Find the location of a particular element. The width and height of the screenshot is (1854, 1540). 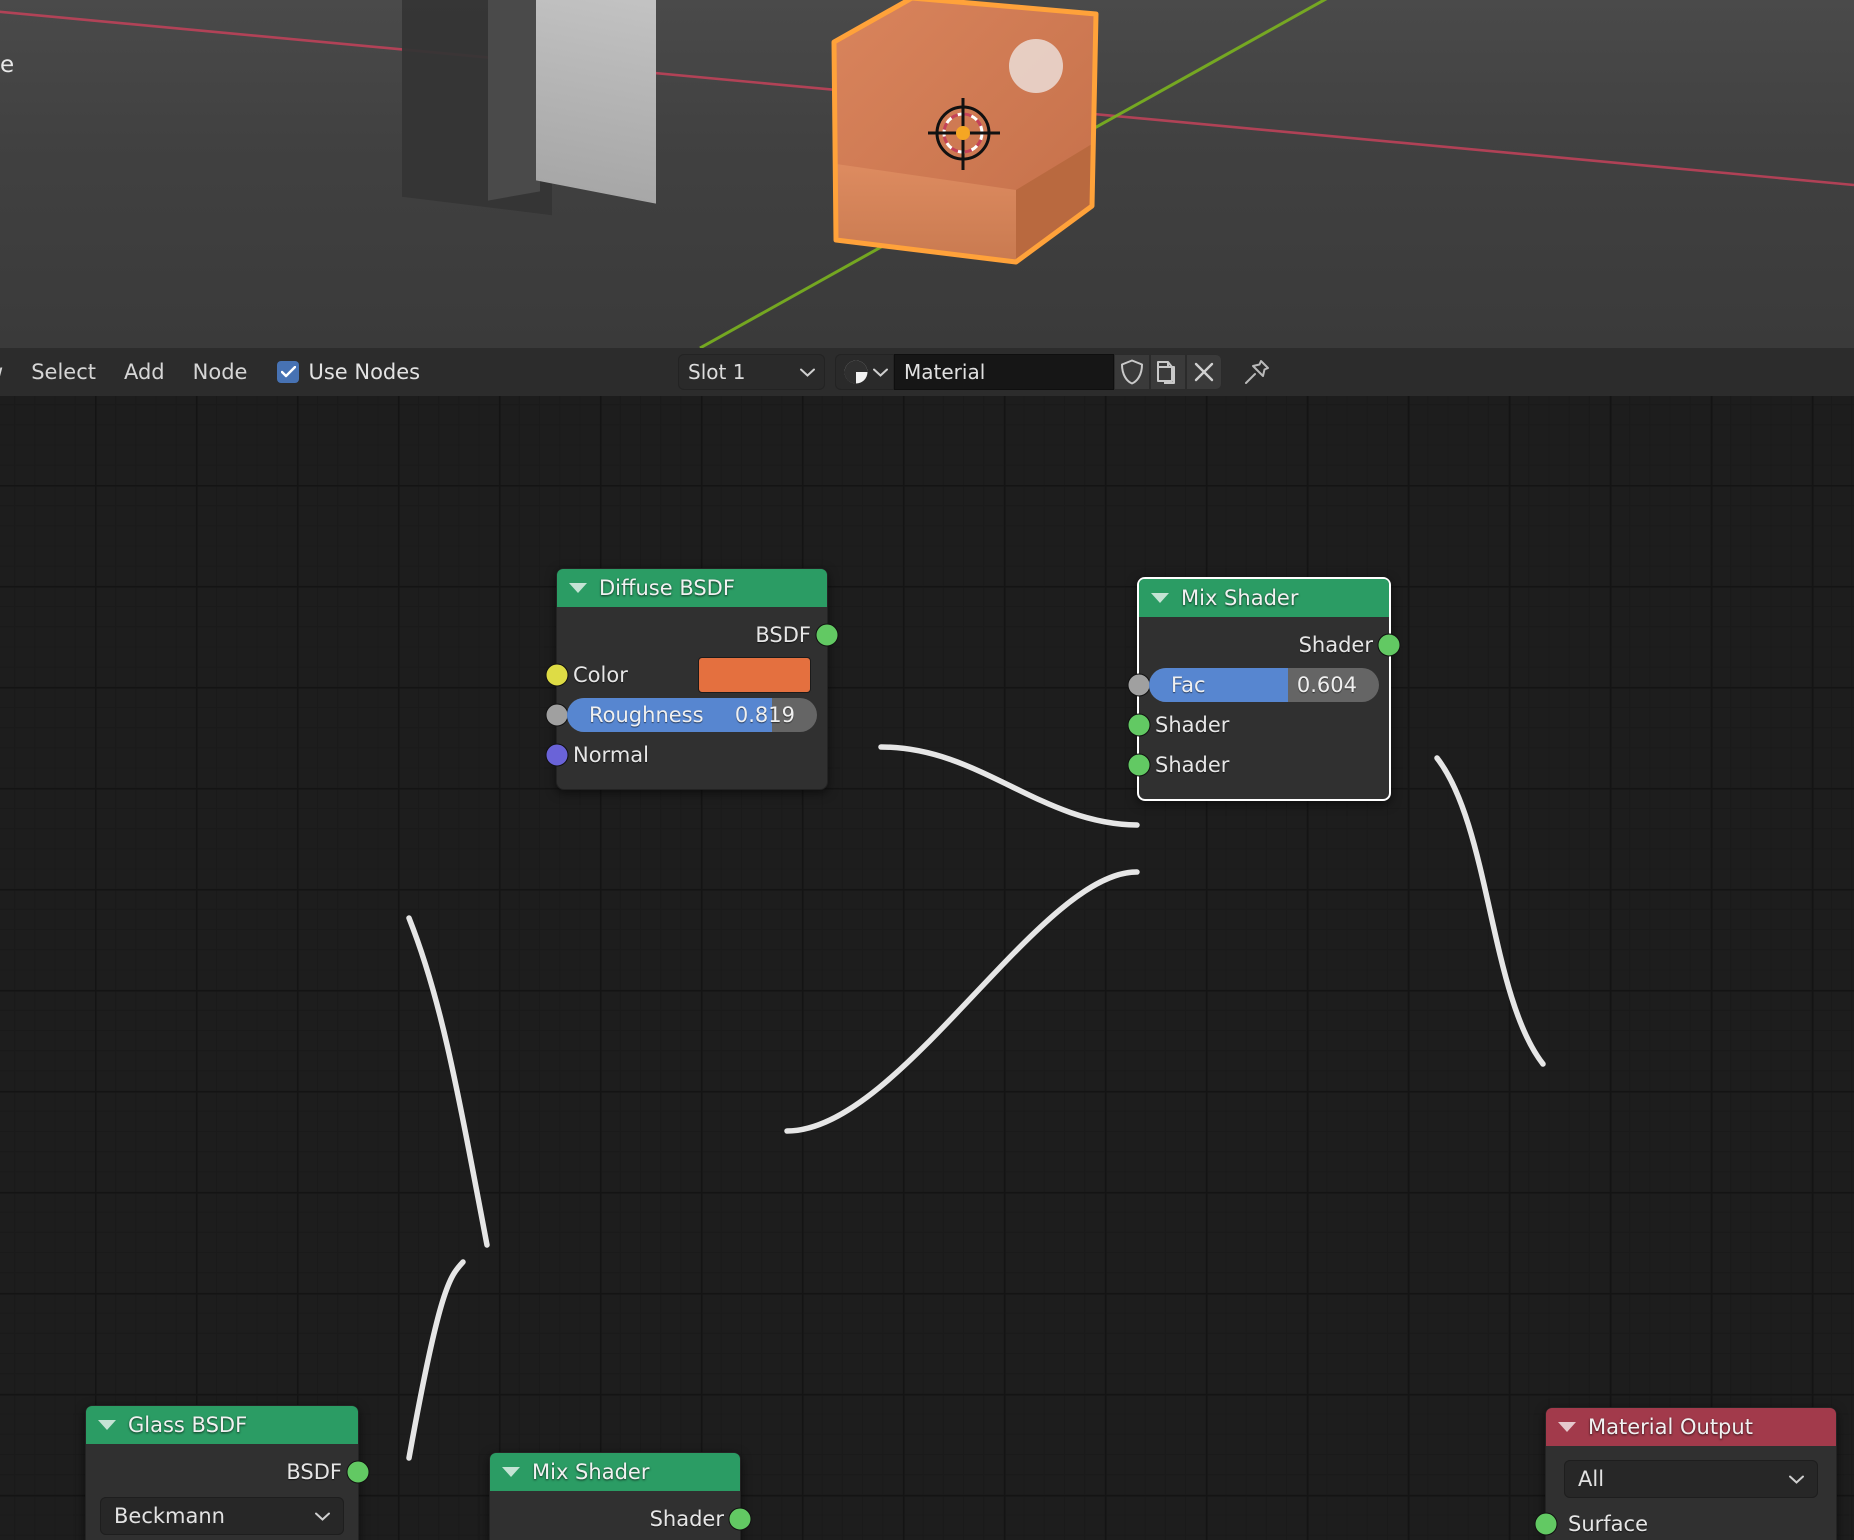

new-material-button is located at coordinates (1168, 372).